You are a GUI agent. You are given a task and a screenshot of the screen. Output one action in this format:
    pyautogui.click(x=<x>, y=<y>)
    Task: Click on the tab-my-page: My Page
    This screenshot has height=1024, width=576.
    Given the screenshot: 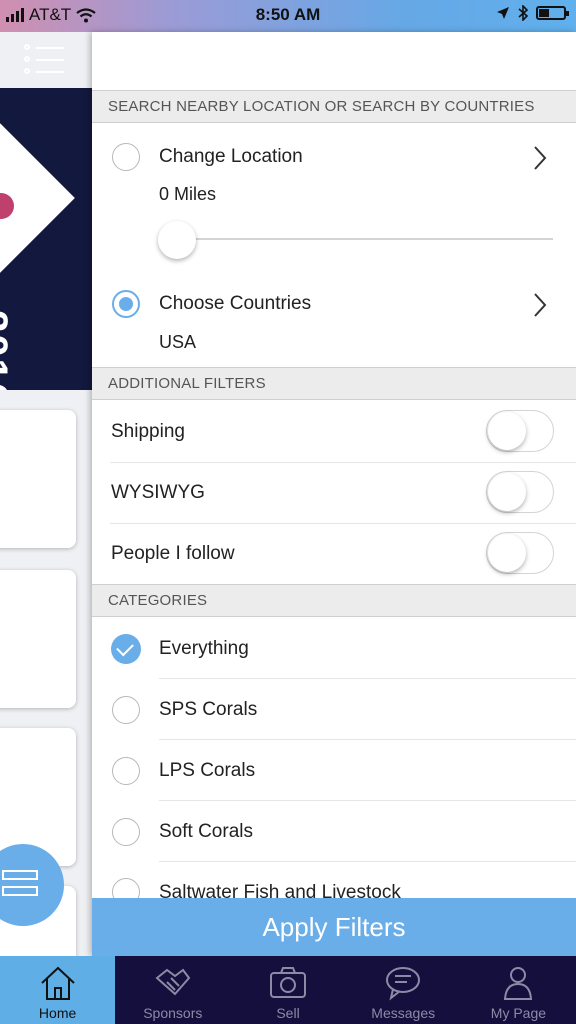 What is the action you would take?
    pyautogui.click(x=518, y=990)
    